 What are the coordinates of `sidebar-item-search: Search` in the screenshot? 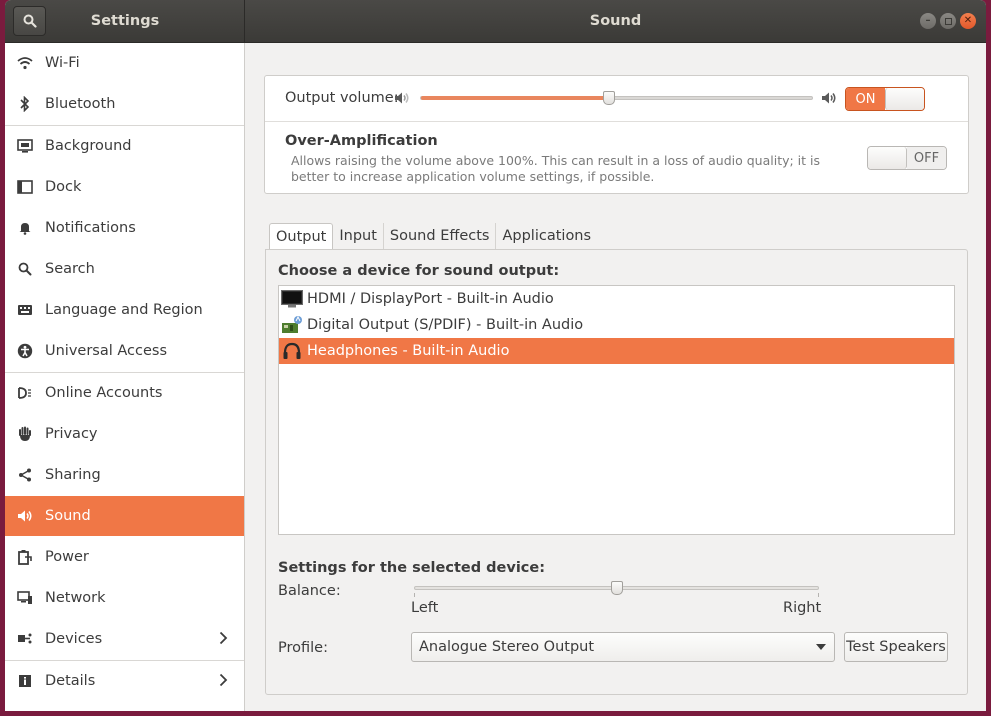 It's located at (124, 269).